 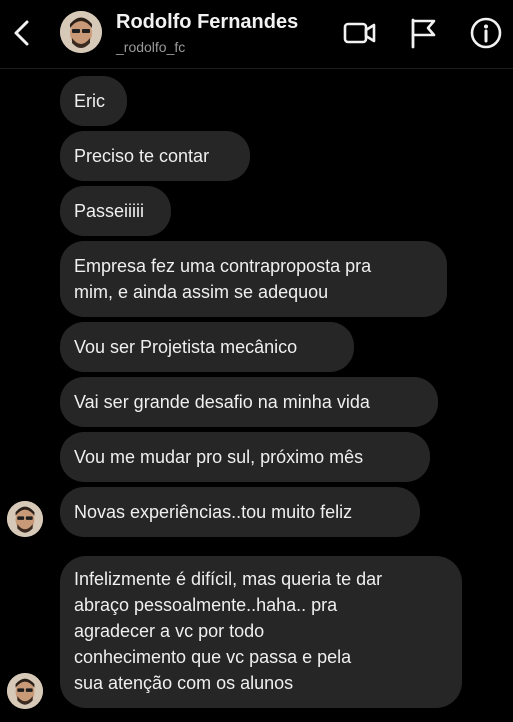 What do you see at coordinates (186, 347) in the screenshot?
I see `message-text: Vou ser Projetista mecânico` at bounding box center [186, 347].